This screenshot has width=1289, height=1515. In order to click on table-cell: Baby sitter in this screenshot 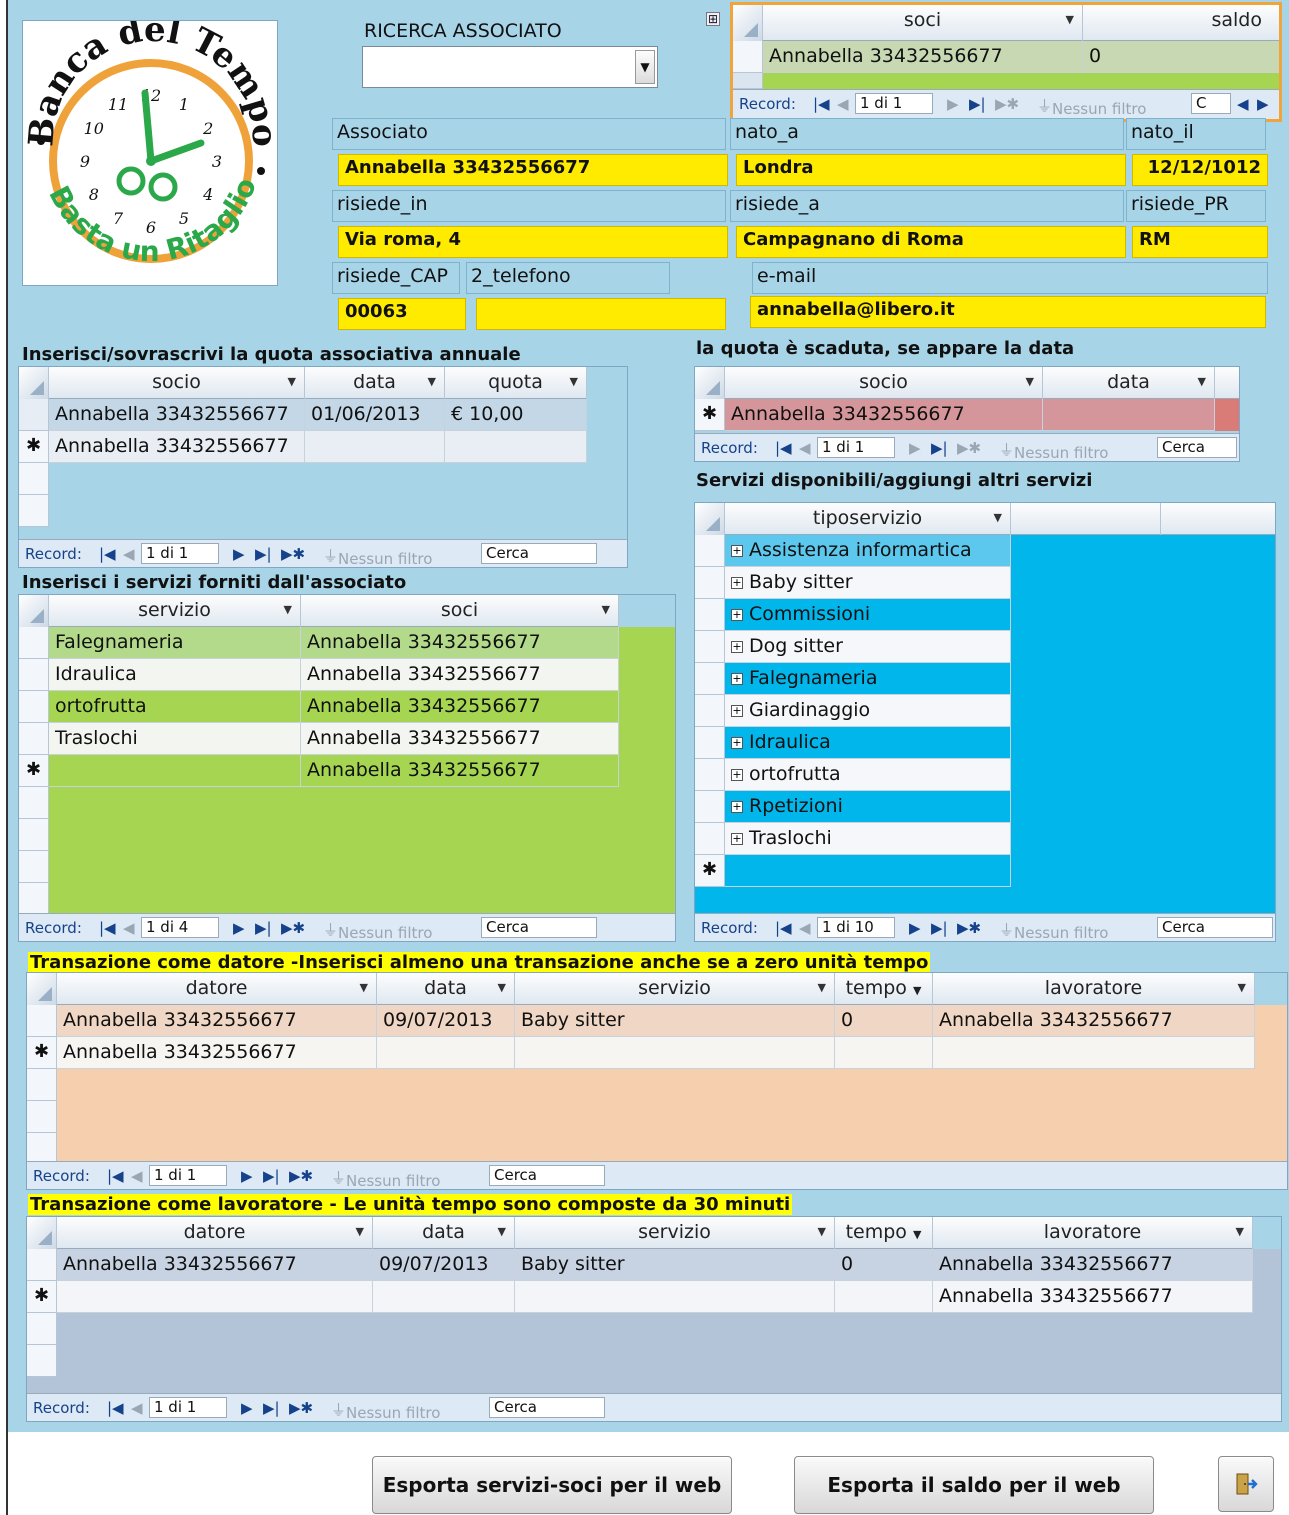, I will do `click(675, 1265)`.